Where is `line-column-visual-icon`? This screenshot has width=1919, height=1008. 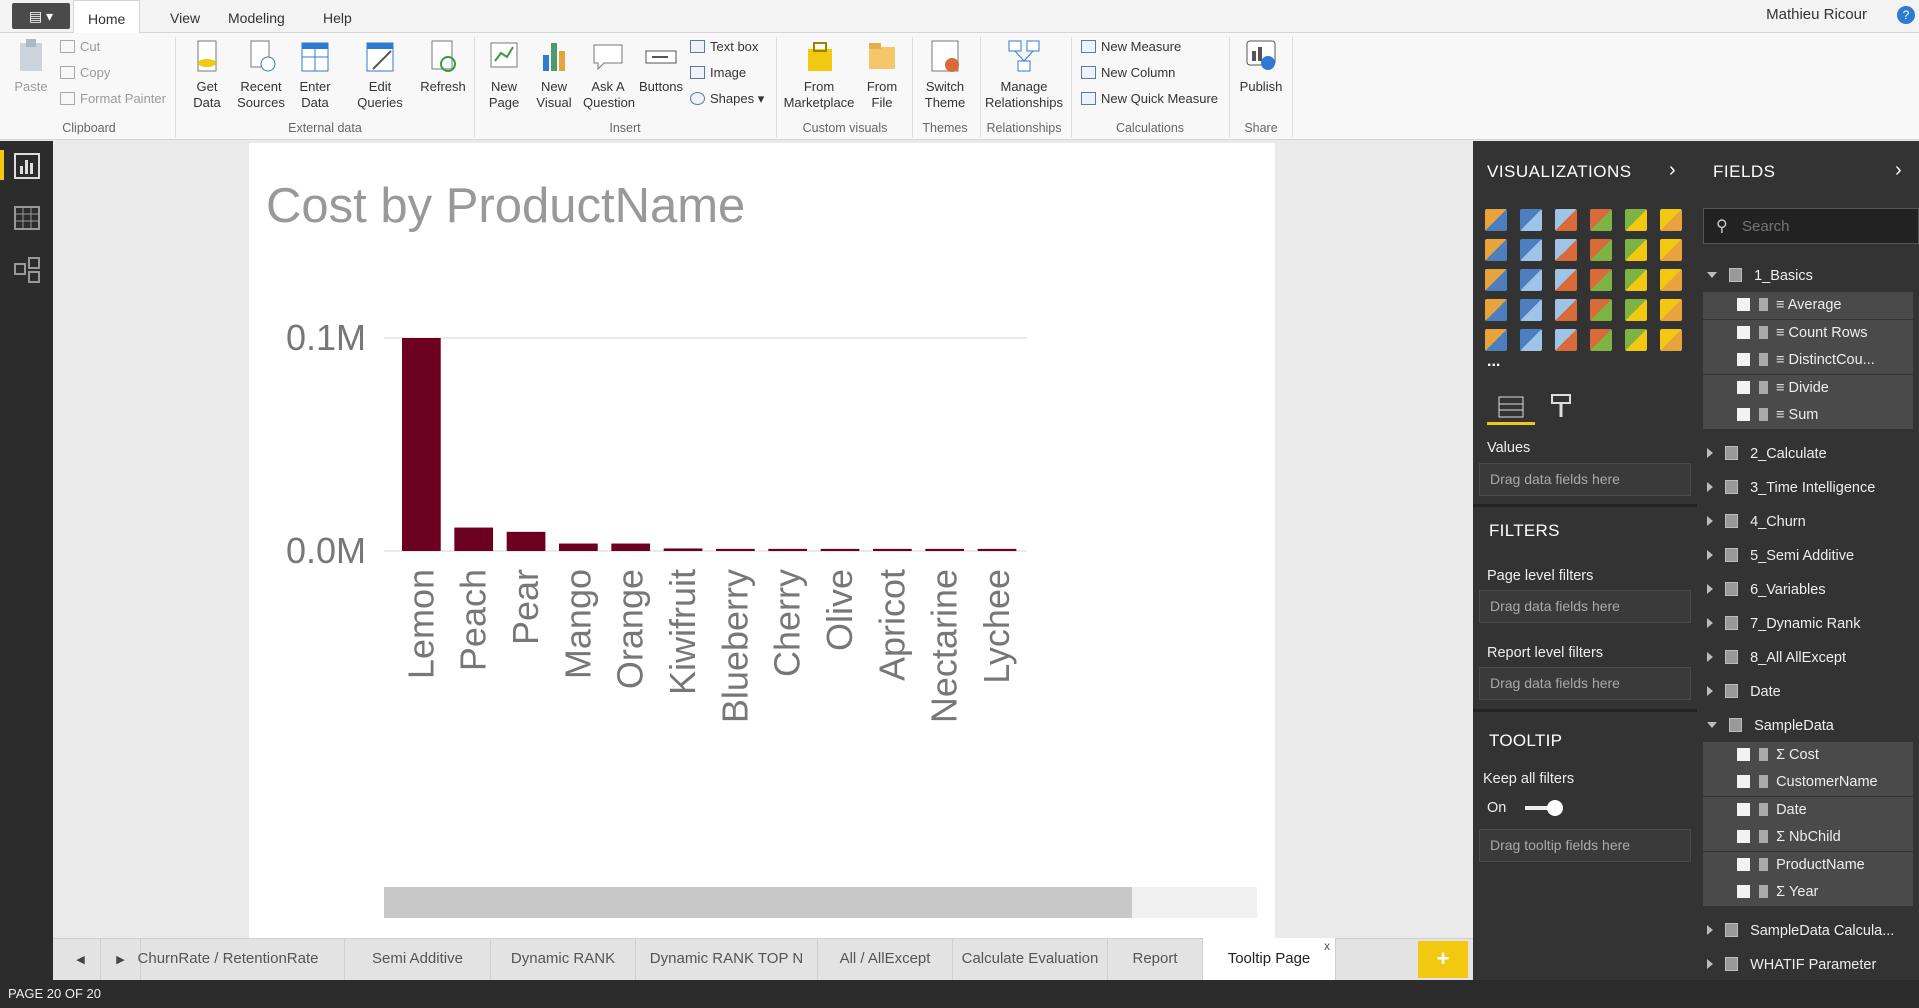
line-column-visual-icon is located at coordinates (1601, 250).